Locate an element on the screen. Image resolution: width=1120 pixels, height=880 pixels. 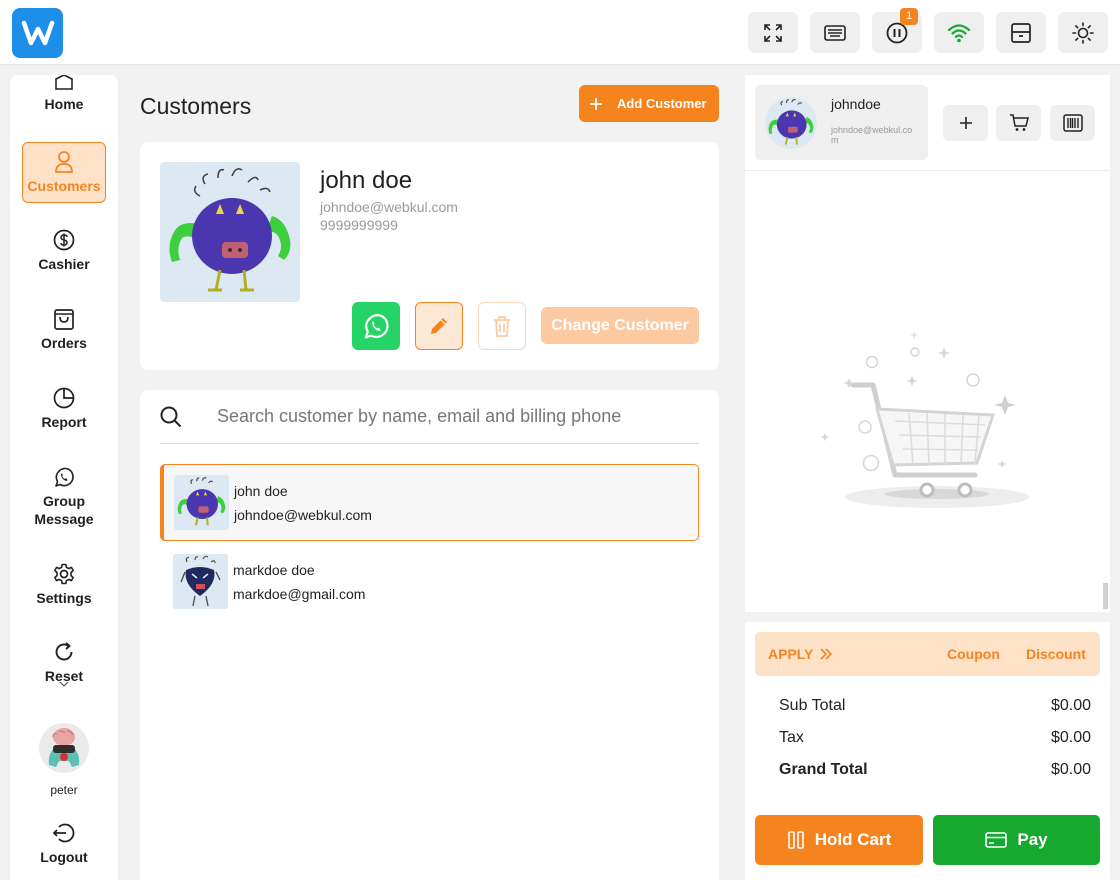
sidebar-item-label: Customers is located at coordinates (64, 185).